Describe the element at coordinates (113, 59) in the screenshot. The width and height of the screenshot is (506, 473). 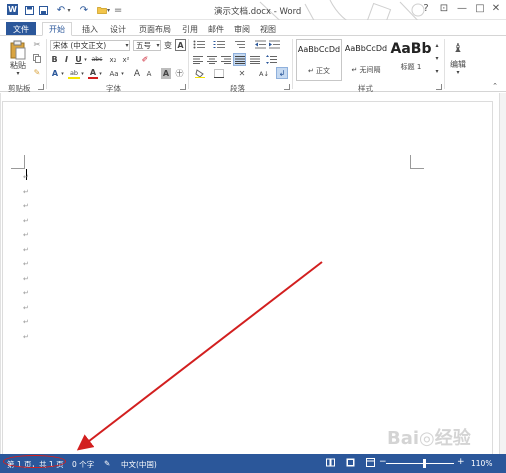
I see `subscript-button: x₂` at that location.